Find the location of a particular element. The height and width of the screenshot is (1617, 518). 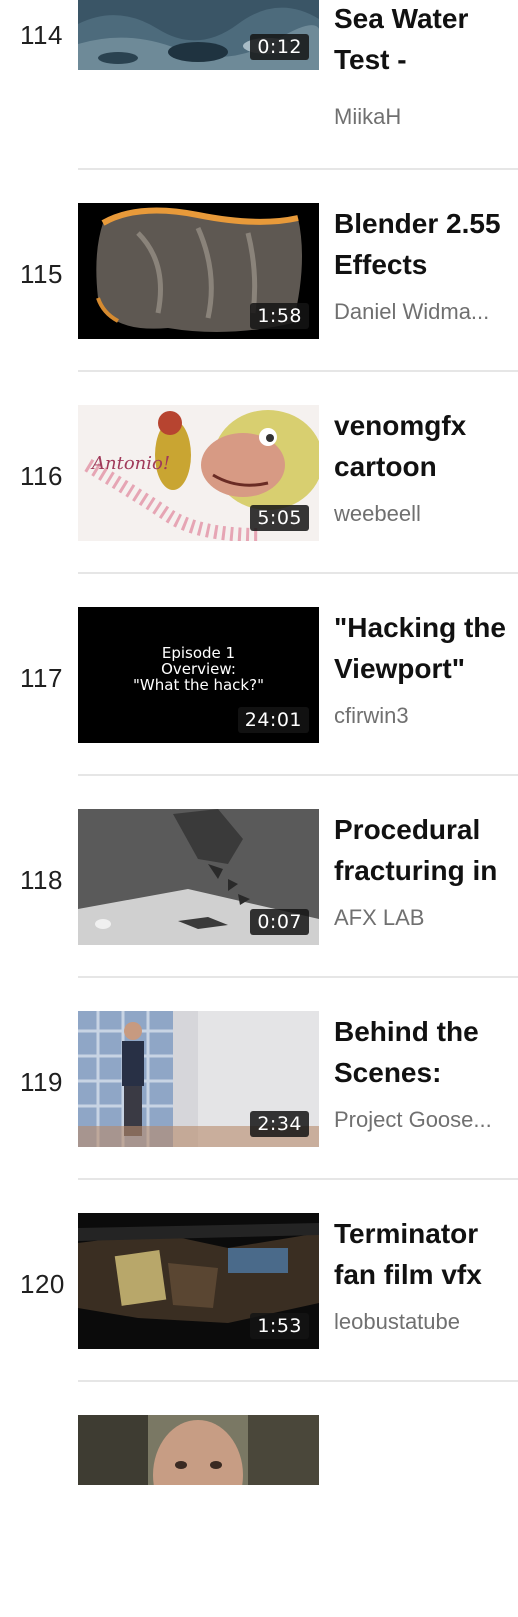

video-thumbnail: Antonio! 5:05 is located at coordinates (198, 473).